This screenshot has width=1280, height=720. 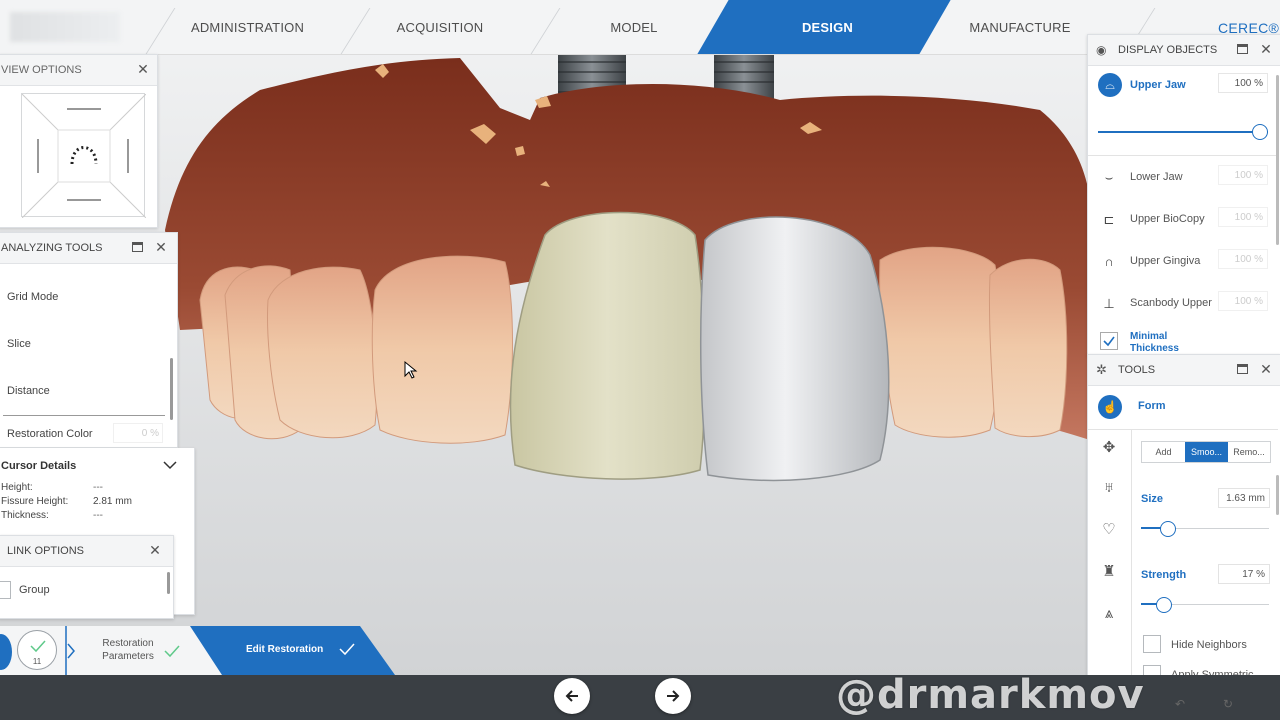 I want to click on check-icon, so click(x=347, y=649).